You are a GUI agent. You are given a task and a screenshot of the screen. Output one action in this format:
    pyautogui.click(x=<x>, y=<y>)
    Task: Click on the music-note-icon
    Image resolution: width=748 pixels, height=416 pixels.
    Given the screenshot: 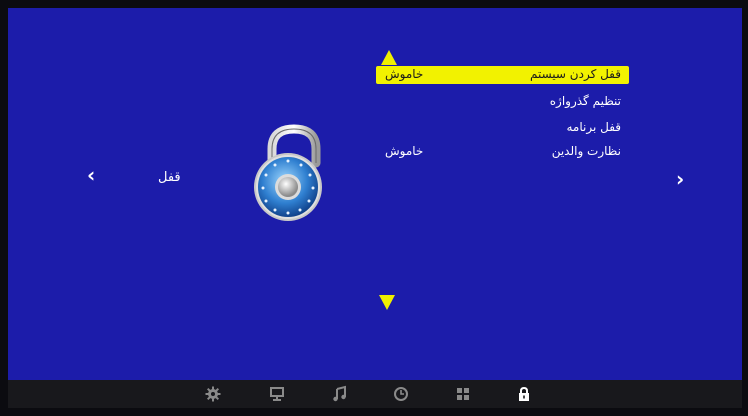 What is the action you would take?
    pyautogui.click(x=339, y=393)
    